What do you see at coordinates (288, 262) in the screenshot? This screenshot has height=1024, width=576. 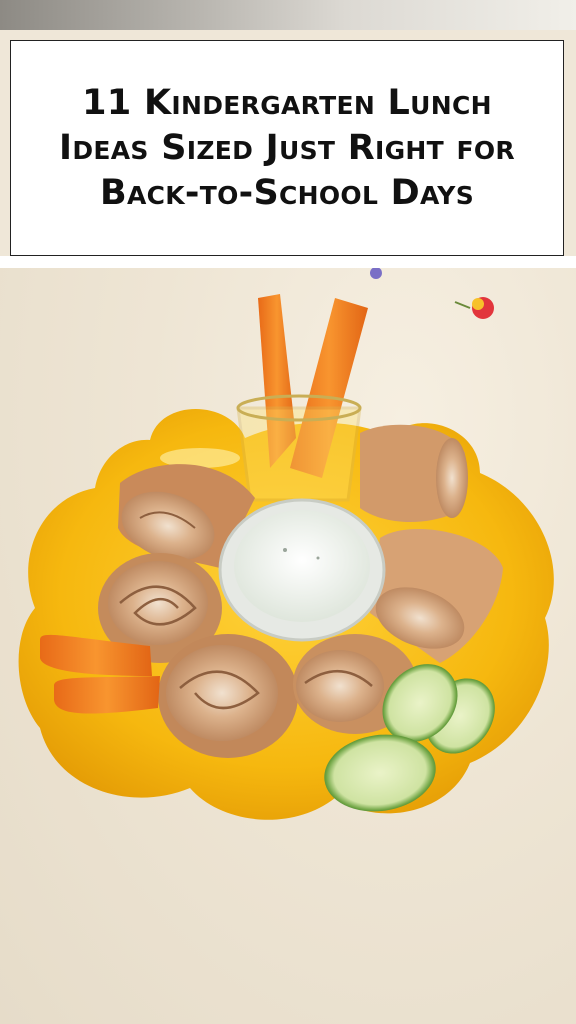 I see `title-divider` at bounding box center [288, 262].